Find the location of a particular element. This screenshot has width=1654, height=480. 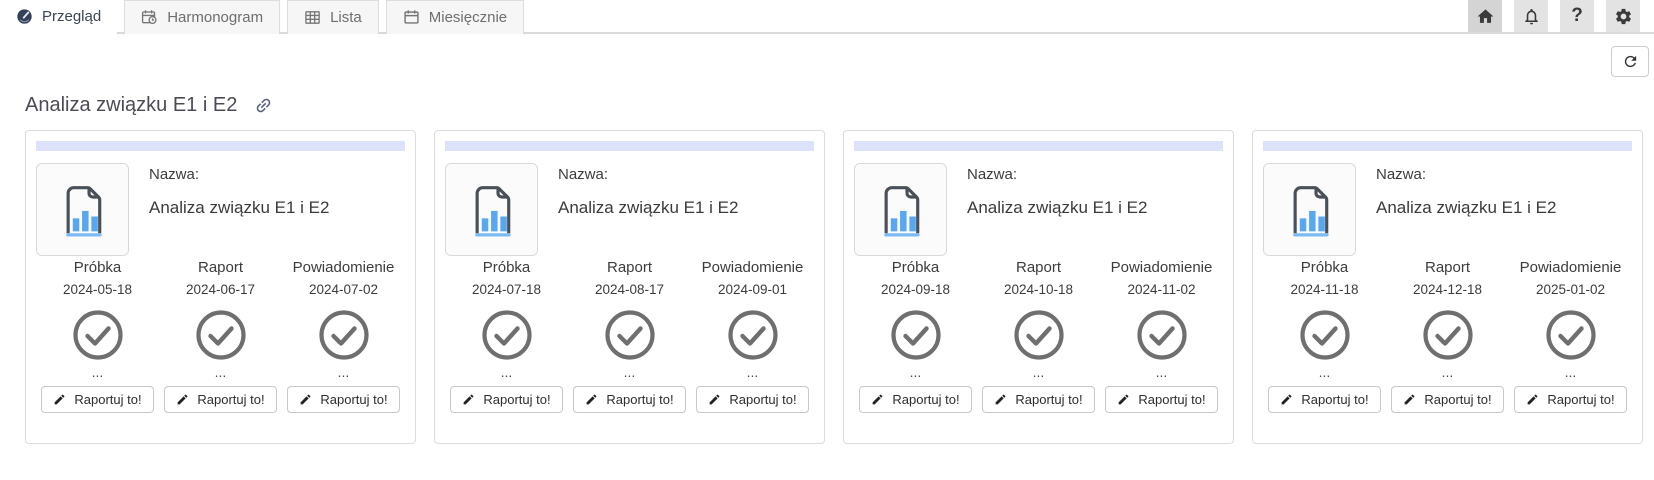

notifications-button is located at coordinates (1531, 16).